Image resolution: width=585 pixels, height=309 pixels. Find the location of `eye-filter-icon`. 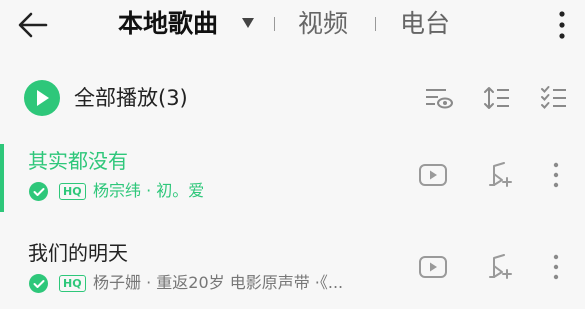

eye-filter-icon is located at coordinates (439, 99).